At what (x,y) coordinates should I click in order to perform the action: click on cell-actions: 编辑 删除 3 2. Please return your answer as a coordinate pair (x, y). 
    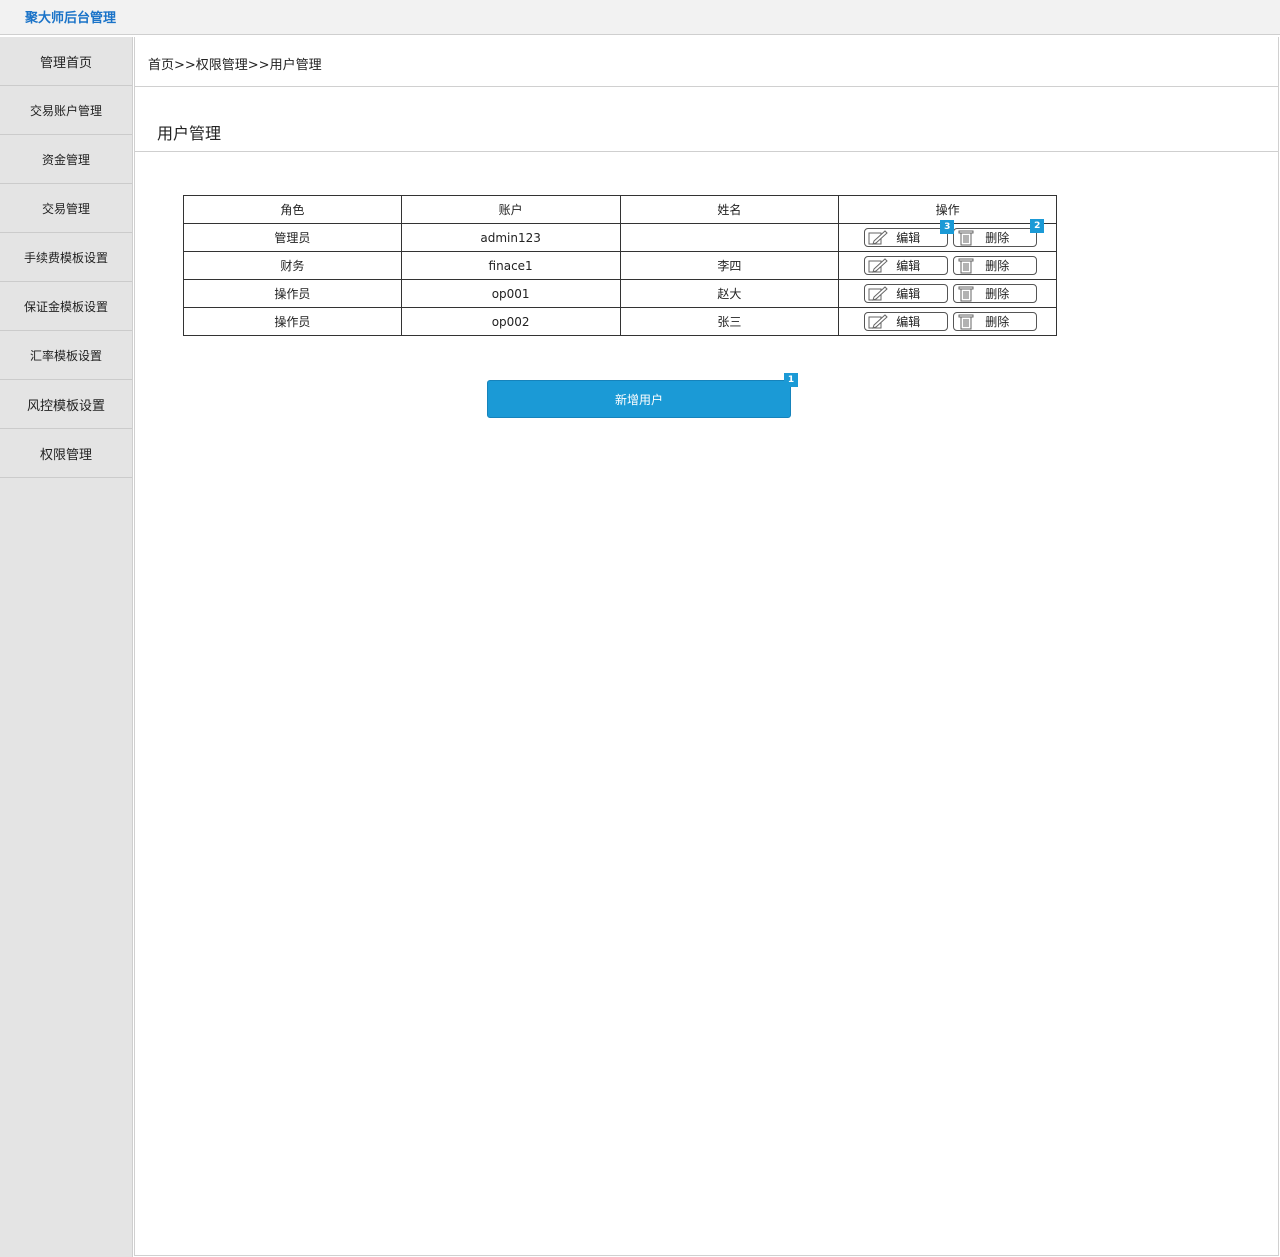
    Looking at the image, I should click on (947, 235).